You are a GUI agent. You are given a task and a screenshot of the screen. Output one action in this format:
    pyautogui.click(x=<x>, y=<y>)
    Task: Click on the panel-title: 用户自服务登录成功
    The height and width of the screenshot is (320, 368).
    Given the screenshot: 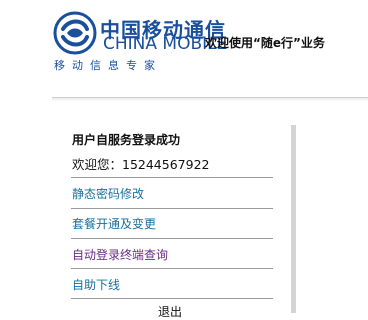 What is the action you would take?
    pyautogui.click(x=126, y=140)
    